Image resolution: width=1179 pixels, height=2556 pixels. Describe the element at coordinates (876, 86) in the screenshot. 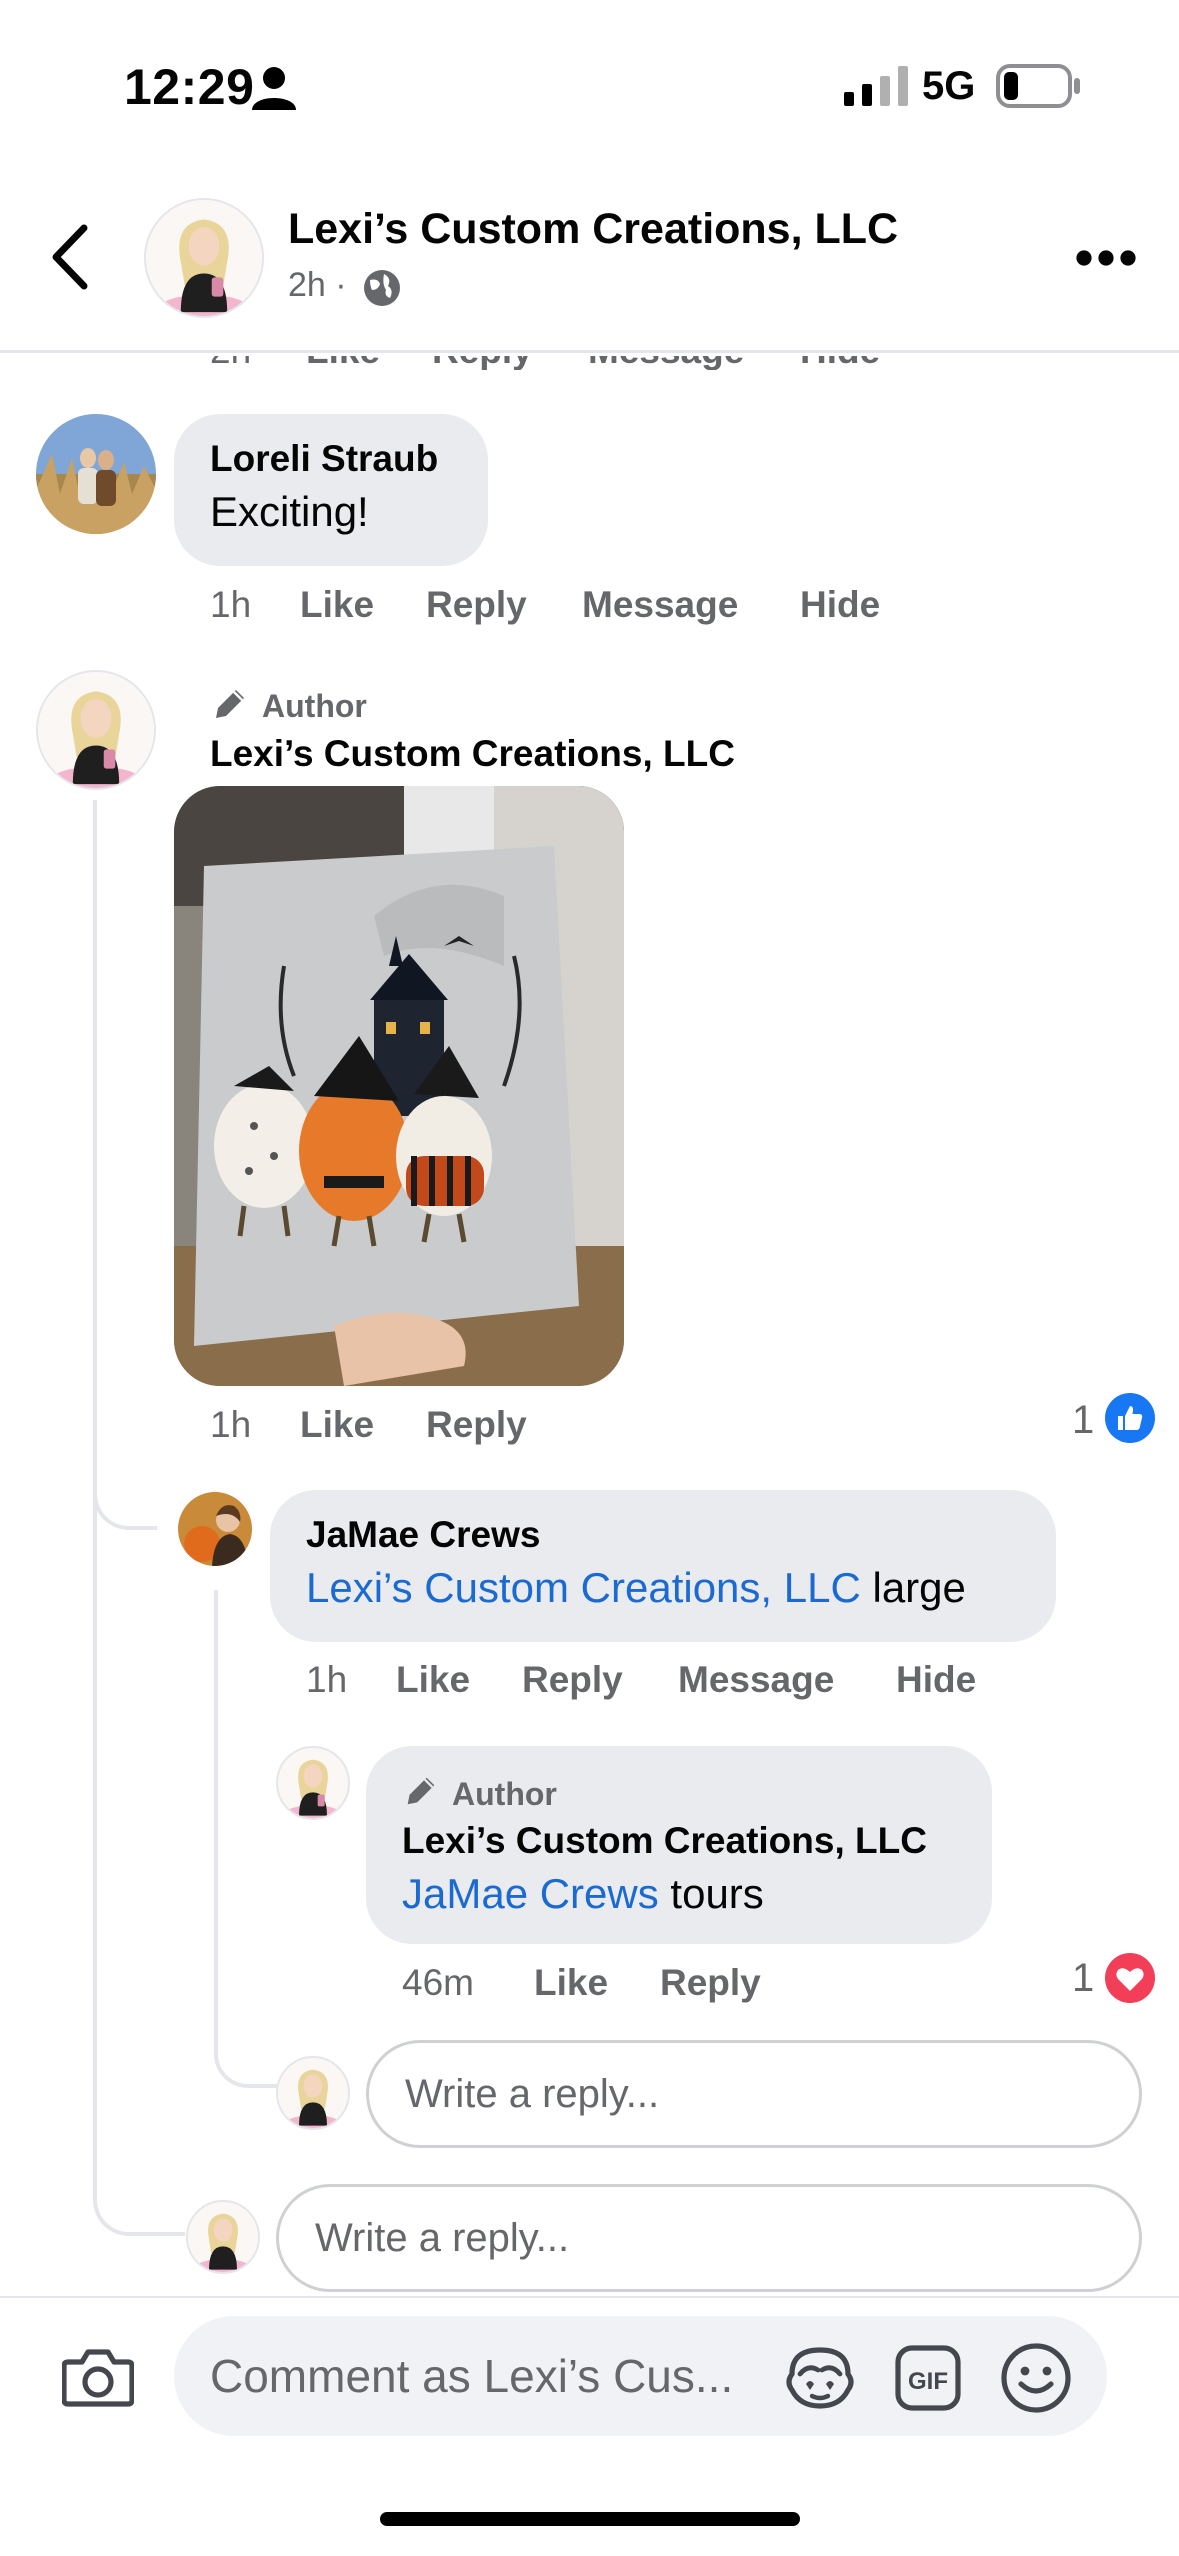

I see `signal-icon` at that location.